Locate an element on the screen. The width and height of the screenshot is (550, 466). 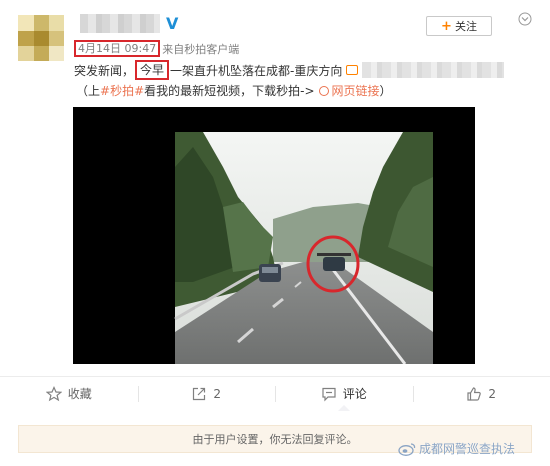
watermark: 成都网警巡查执法 is located at coordinates (456, 448).